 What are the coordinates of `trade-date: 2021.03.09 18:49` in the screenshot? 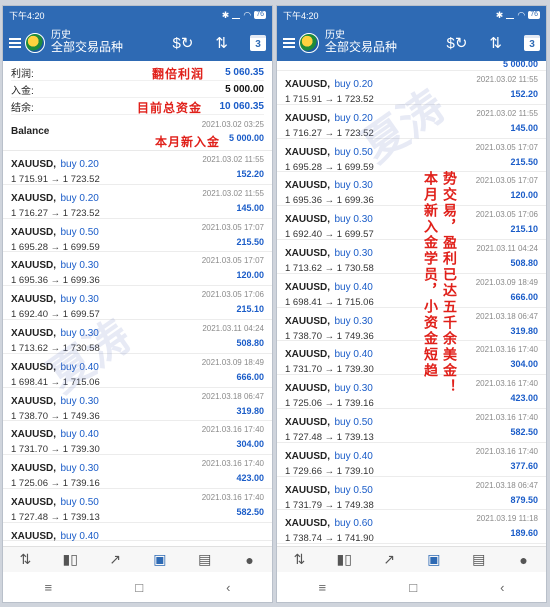 It's located at (506, 282).